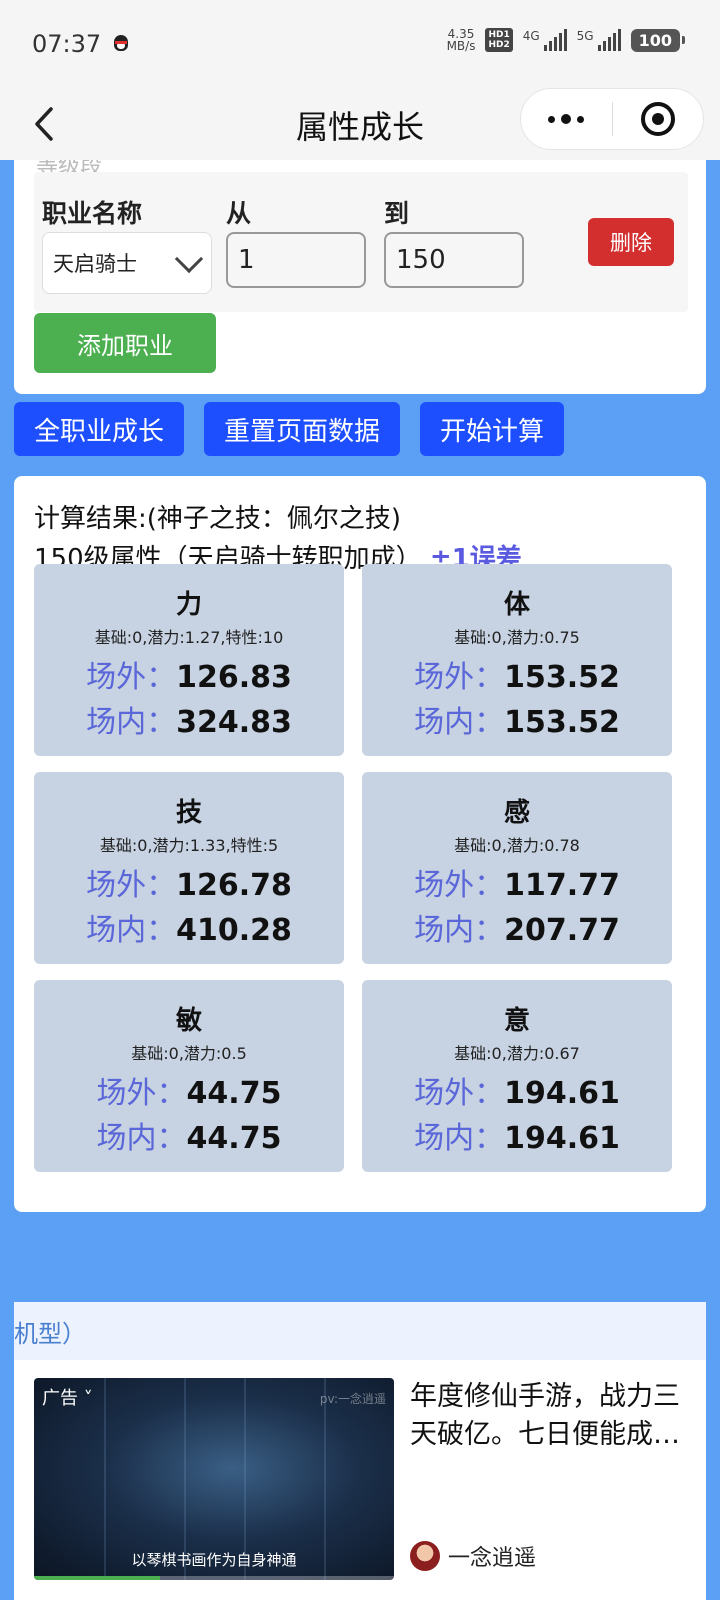 This screenshot has height=1600, width=720. What do you see at coordinates (599, 40) in the screenshot?
I see `signal-5g-icon: 5G` at bounding box center [599, 40].